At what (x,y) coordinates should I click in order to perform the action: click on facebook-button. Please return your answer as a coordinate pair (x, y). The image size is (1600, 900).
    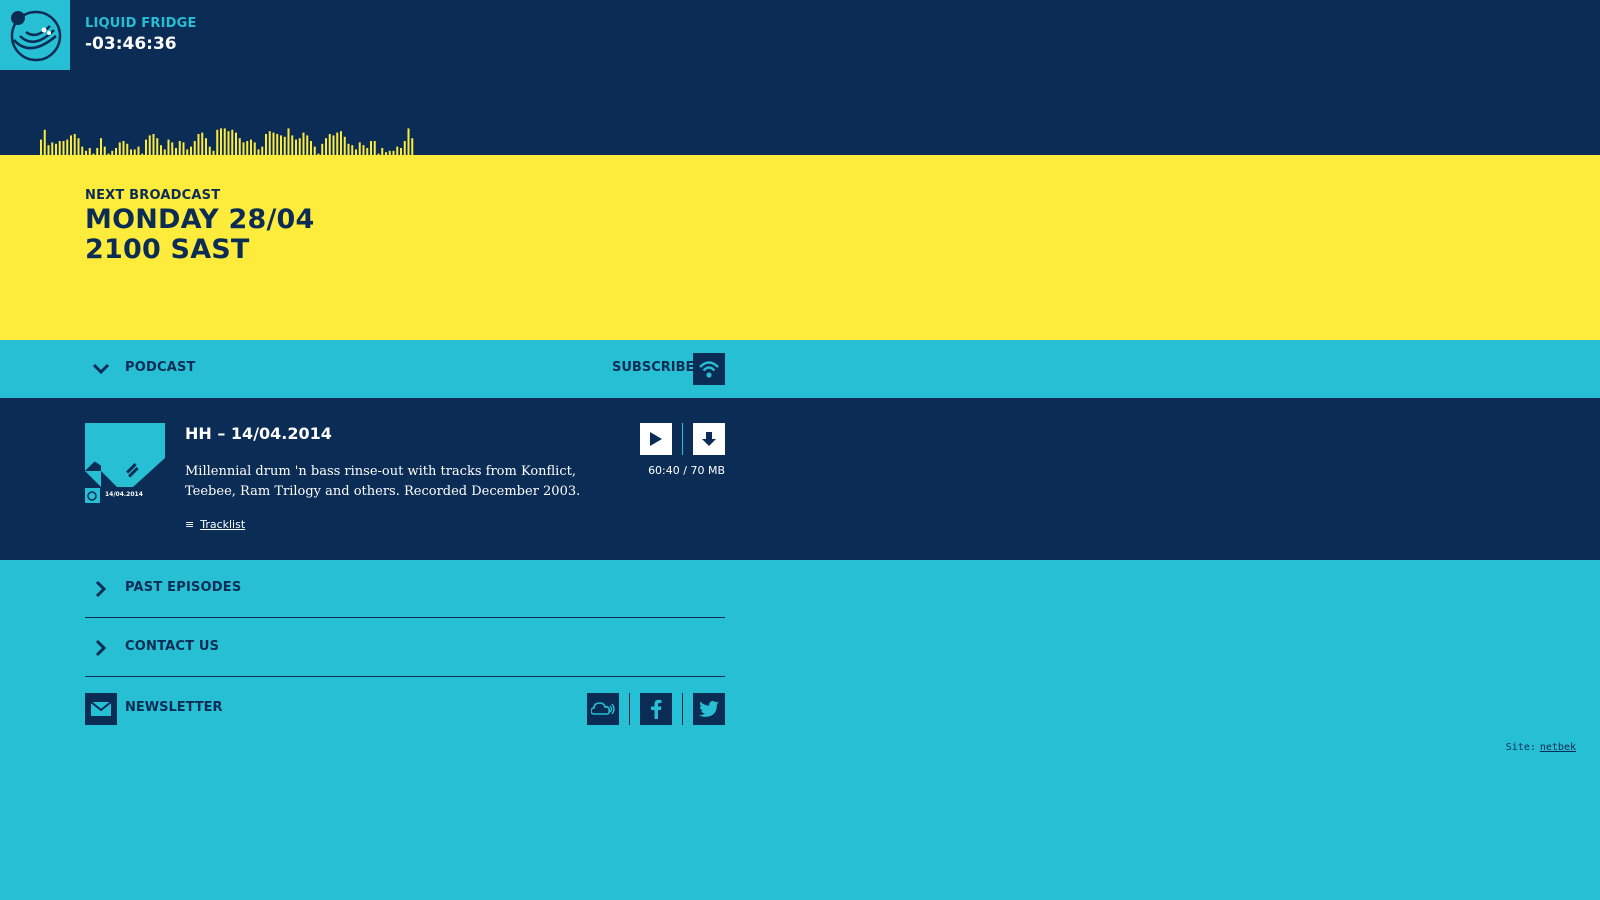
    Looking at the image, I should click on (656, 709).